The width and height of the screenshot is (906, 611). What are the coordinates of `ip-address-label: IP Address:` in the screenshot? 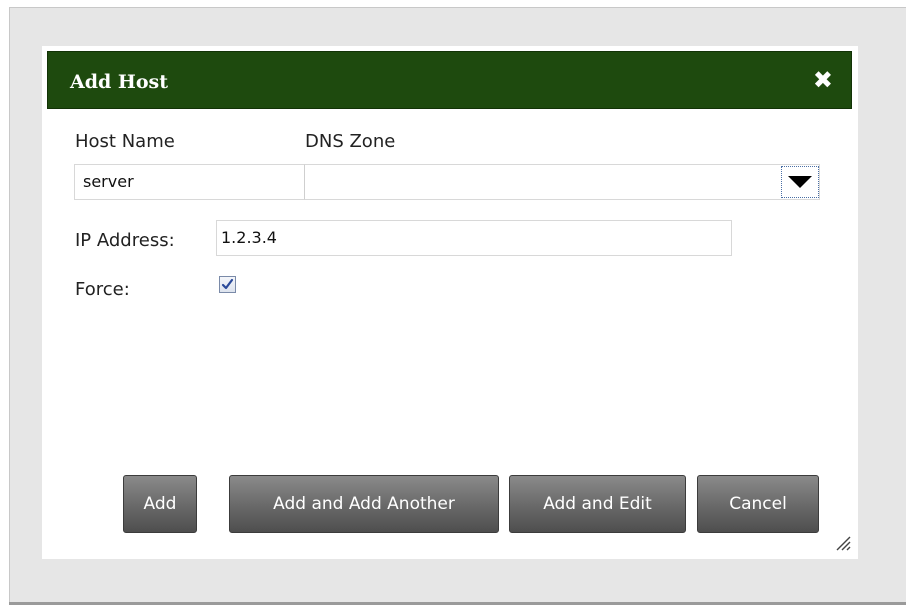 It's located at (125, 240).